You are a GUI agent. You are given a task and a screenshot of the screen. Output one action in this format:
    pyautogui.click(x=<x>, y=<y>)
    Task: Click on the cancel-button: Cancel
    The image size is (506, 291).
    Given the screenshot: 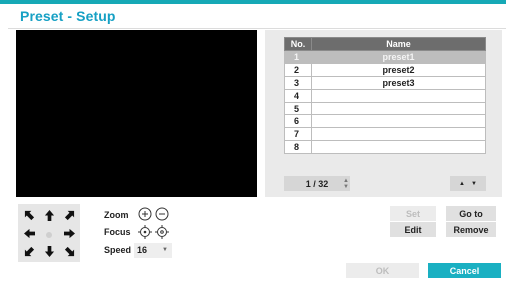 What is the action you would take?
    pyautogui.click(x=464, y=270)
    